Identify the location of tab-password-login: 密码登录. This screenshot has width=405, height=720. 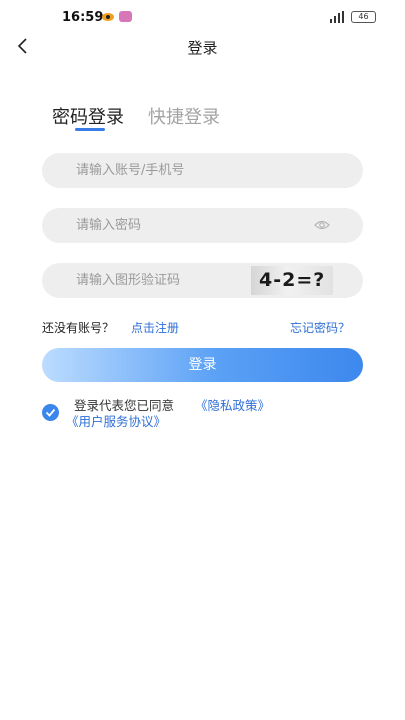
(88, 116).